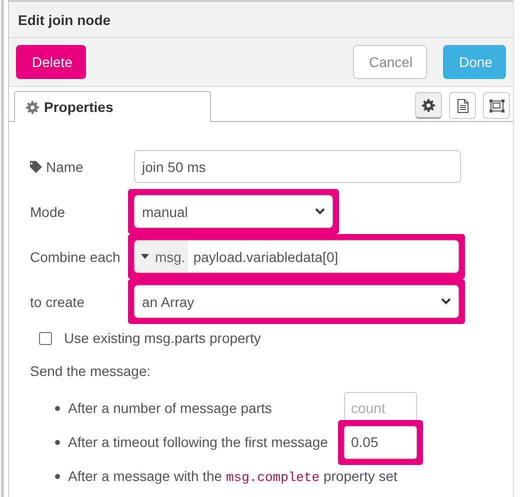  What do you see at coordinates (380, 442) in the screenshot?
I see `timeout-field: 0.05` at bounding box center [380, 442].